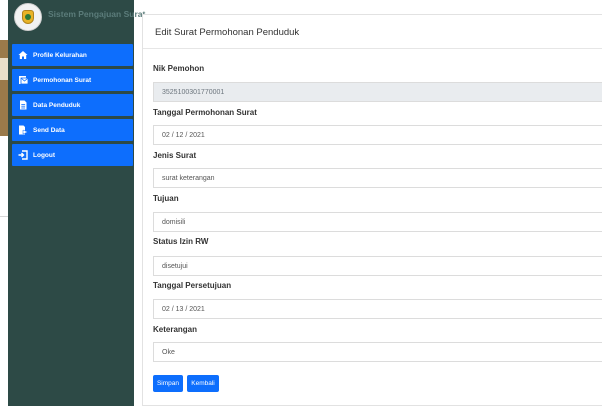 The image size is (602, 406). I want to click on status-izin-rw-field: disetujui, so click(377, 266).